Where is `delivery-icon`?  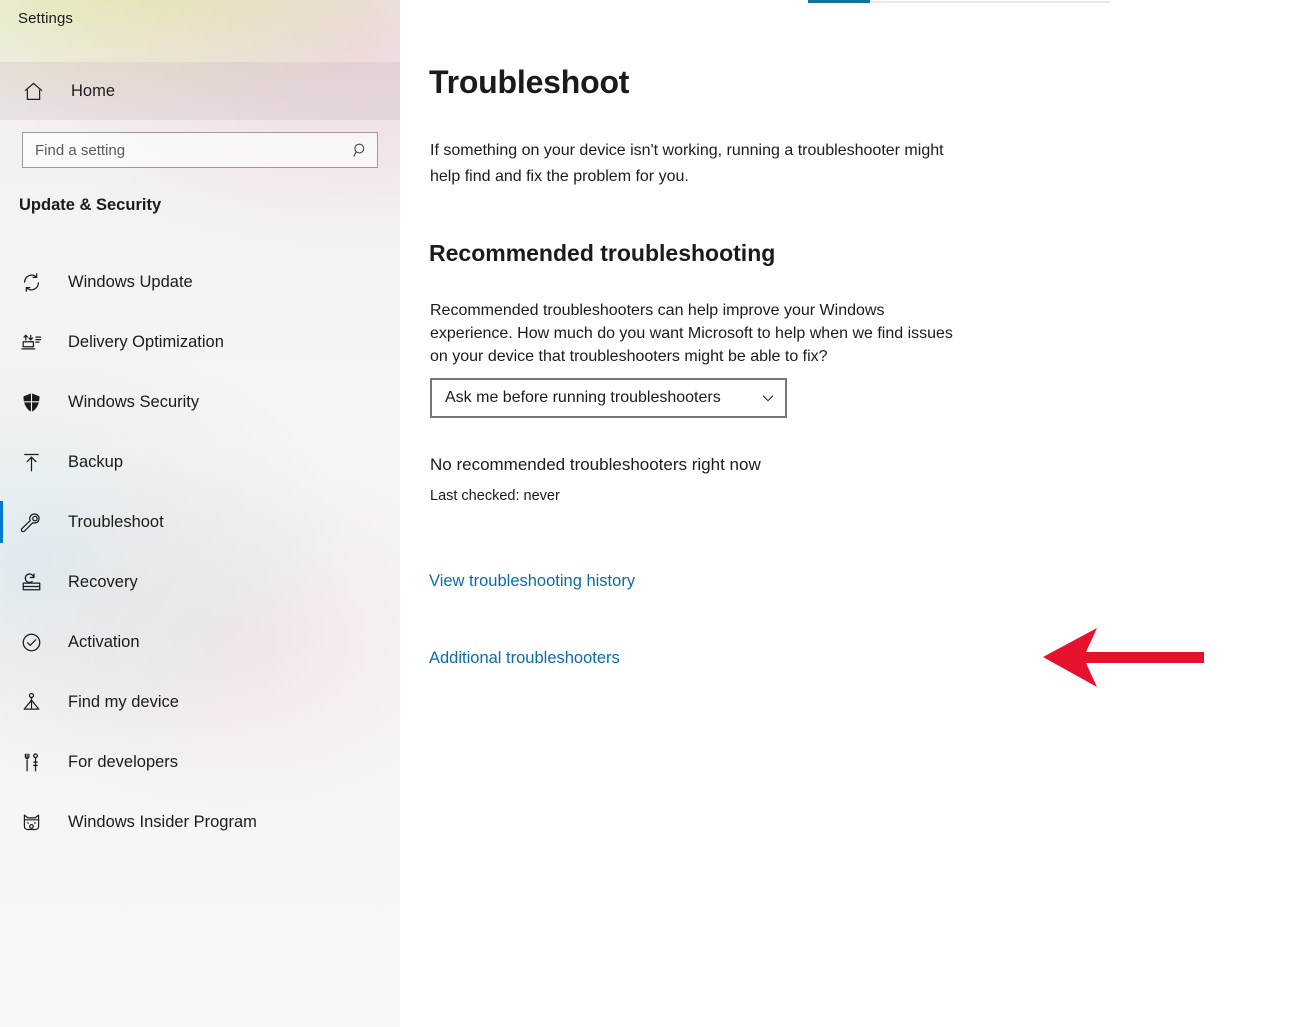 delivery-icon is located at coordinates (31, 342).